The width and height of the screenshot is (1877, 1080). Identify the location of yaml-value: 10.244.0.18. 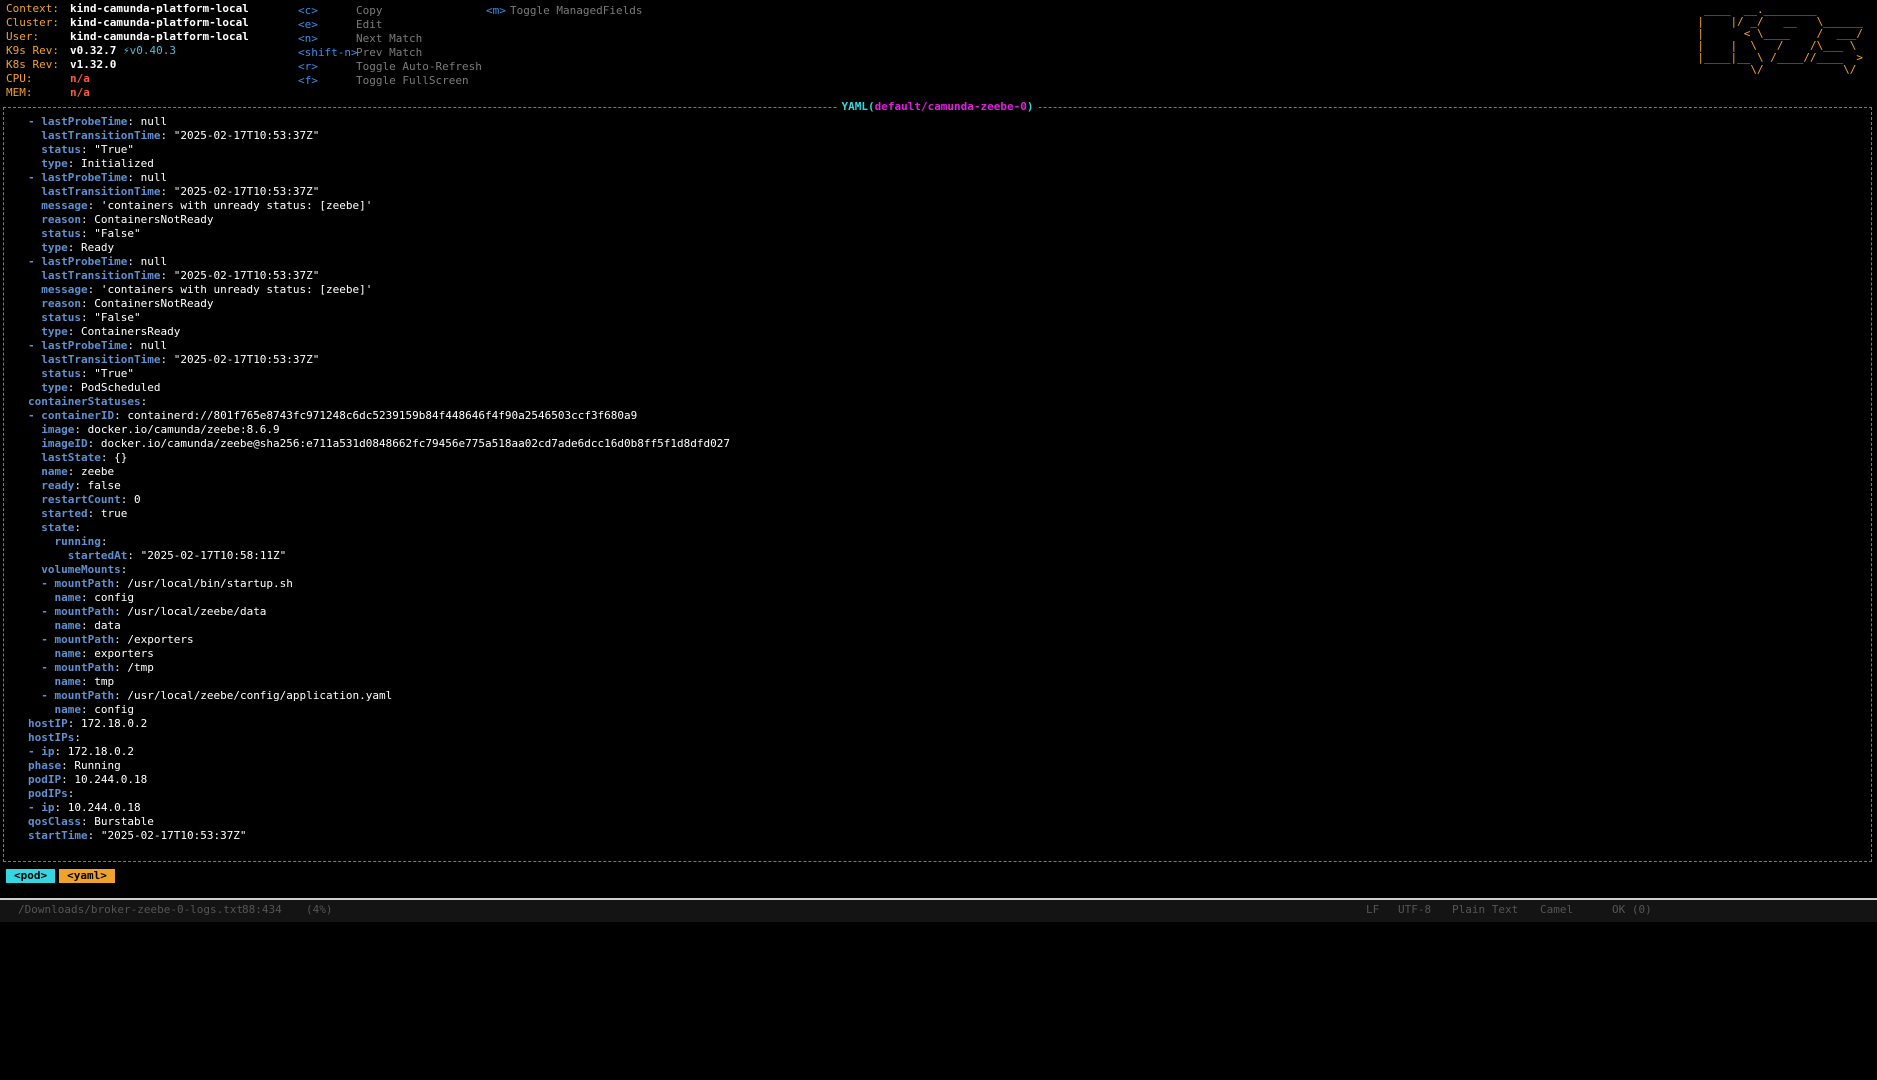
(104, 807).